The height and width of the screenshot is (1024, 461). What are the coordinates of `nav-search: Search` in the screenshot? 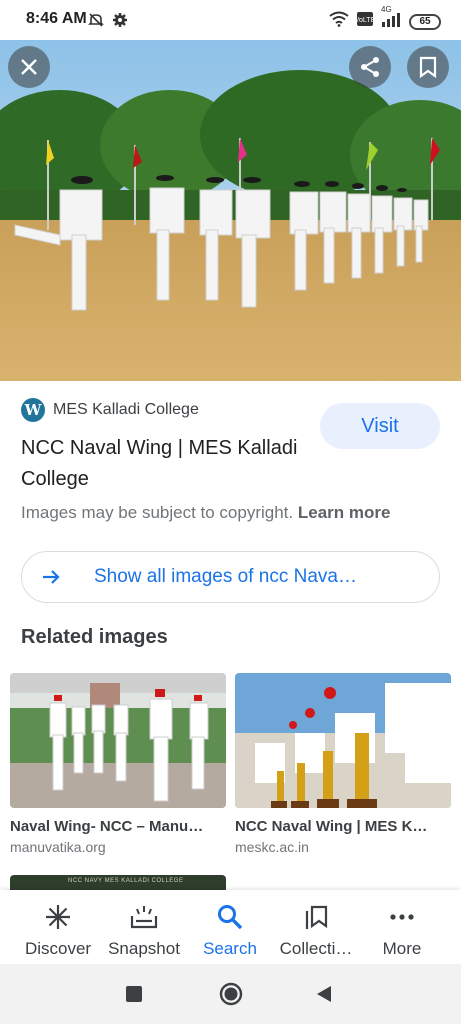 It's located at (230, 927).